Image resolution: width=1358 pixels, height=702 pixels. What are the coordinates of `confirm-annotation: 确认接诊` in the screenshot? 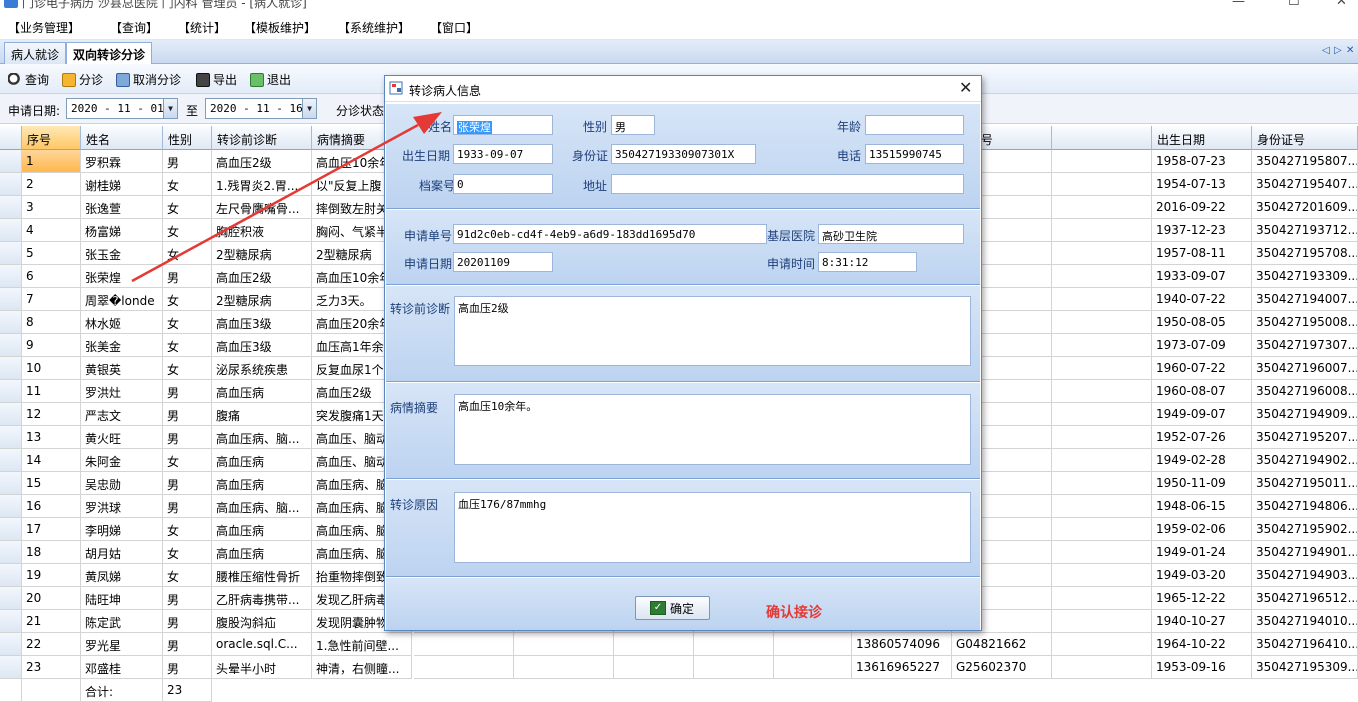 It's located at (794, 613).